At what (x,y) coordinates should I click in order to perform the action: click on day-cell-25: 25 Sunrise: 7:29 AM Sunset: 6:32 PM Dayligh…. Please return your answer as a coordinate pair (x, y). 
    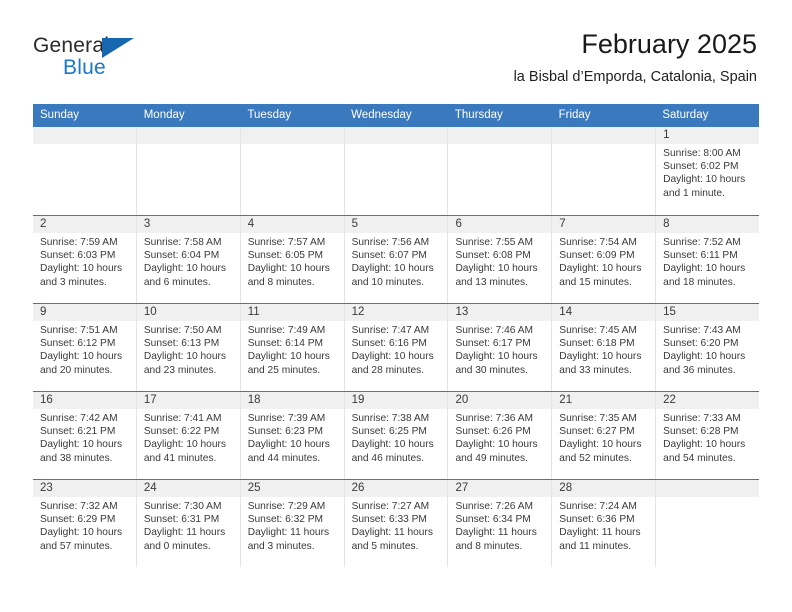
    Looking at the image, I should click on (292, 523).